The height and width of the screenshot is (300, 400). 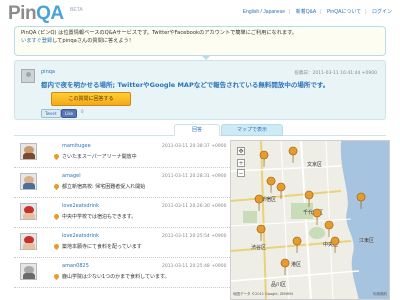 What do you see at coordinates (335, 73) in the screenshot?
I see `question-date: 投稿日：2011-03-11 16:41:44 +0900` at bounding box center [335, 73].